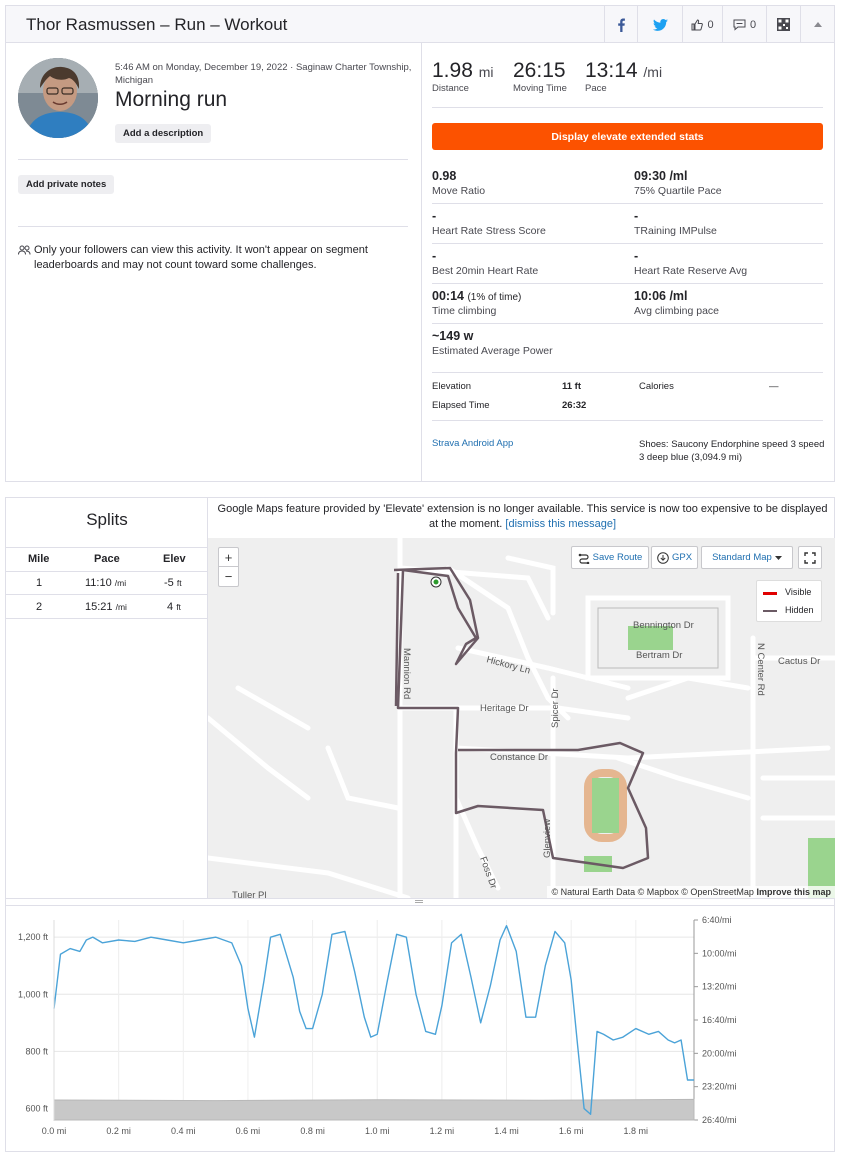 Image resolution: width=842 pixels, height=1156 pixels. Describe the element at coordinates (163, 133) in the screenshot. I see `add-description-button: Add a description` at that location.